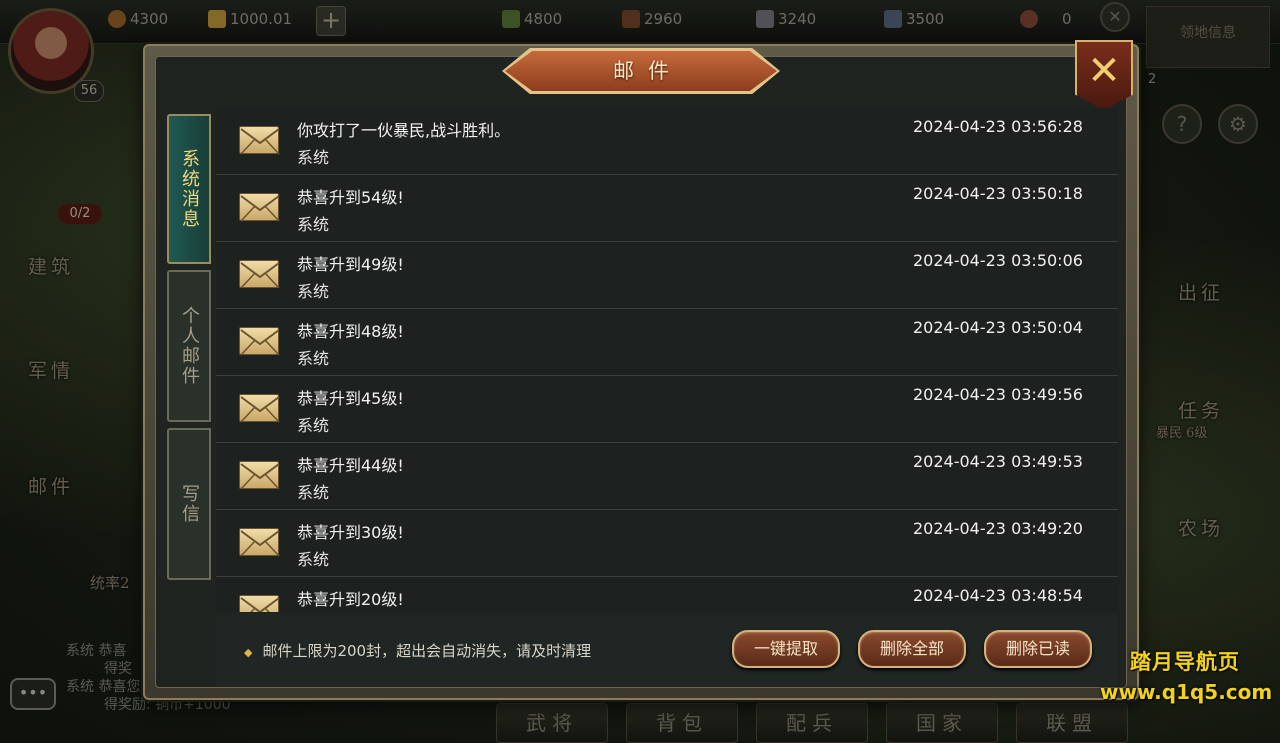  Describe the element at coordinates (1186, 692) in the screenshot. I see `watermark-url: www.q1q5.com` at that location.